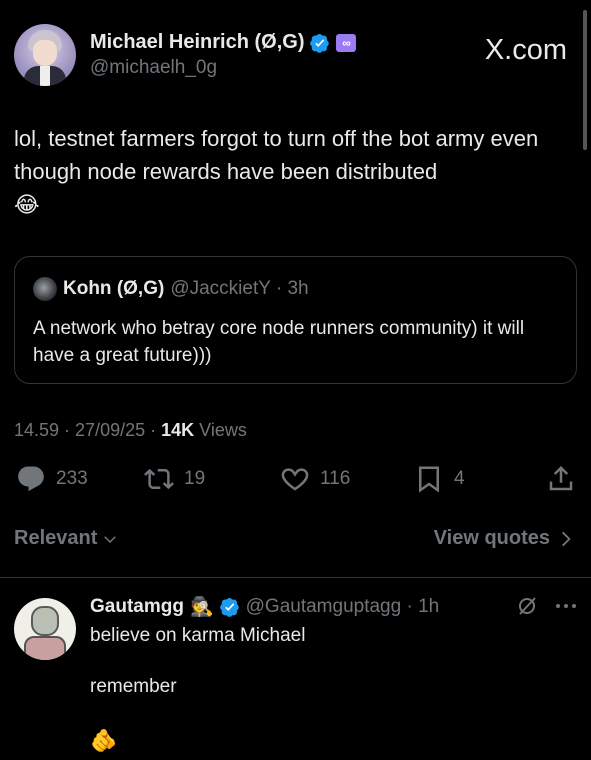 The width and height of the screenshot is (591, 760). Describe the element at coordinates (566, 538) in the screenshot. I see `chevron-right-icon` at that location.